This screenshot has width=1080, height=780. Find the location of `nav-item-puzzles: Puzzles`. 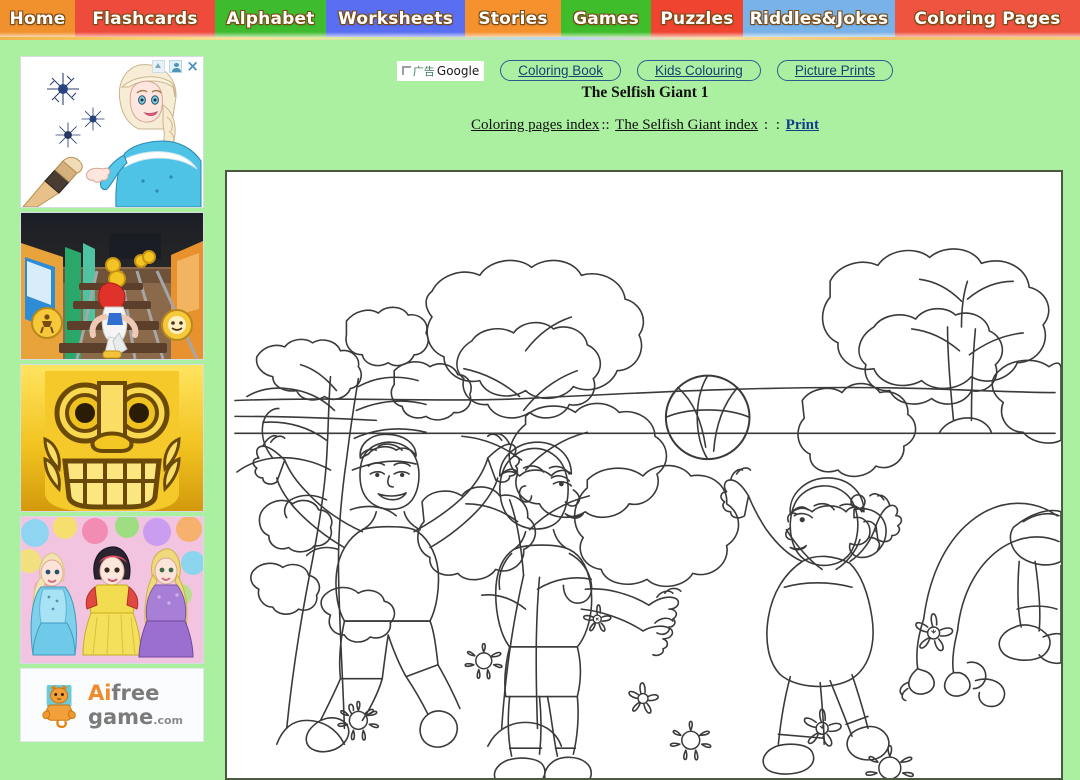

nav-item-puzzles: Puzzles is located at coordinates (697, 18).